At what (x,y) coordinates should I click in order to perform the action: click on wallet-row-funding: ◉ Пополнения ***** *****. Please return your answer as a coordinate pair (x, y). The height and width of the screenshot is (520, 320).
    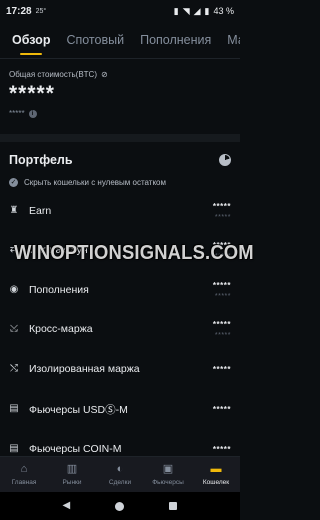
    Looking at the image, I should click on (120, 290).